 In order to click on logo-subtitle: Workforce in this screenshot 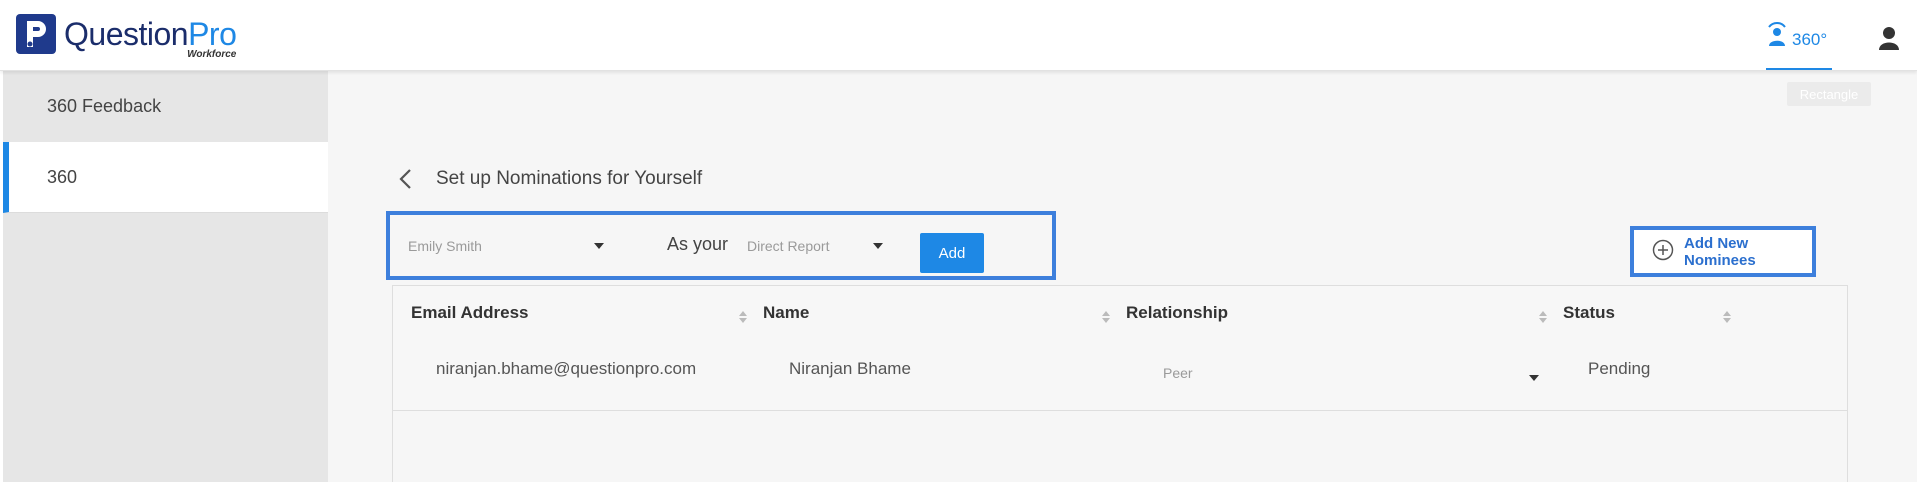, I will do `click(212, 54)`.